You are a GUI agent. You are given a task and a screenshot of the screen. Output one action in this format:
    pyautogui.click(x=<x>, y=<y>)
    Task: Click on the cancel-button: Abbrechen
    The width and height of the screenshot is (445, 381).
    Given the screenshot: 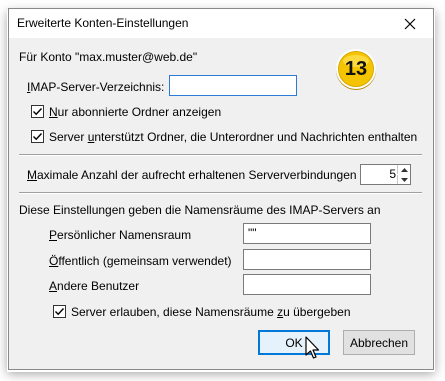 What is the action you would take?
    pyautogui.click(x=379, y=342)
    